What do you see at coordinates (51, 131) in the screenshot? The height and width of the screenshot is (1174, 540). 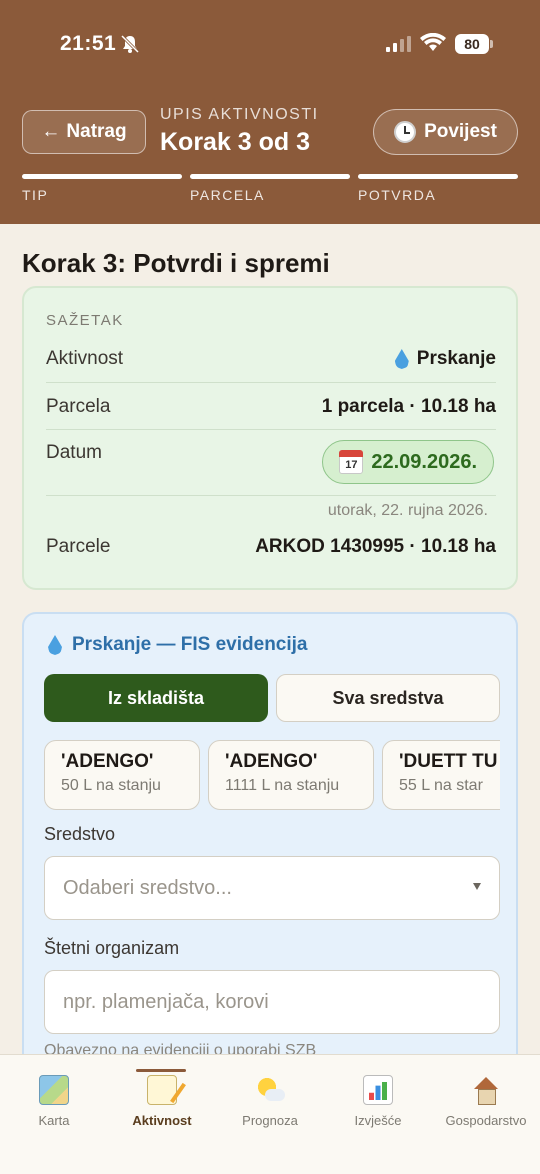 I see `arrow-left-icon: ←` at bounding box center [51, 131].